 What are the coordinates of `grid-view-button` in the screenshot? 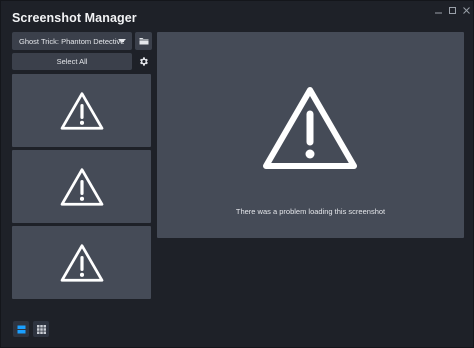 It's located at (41, 329).